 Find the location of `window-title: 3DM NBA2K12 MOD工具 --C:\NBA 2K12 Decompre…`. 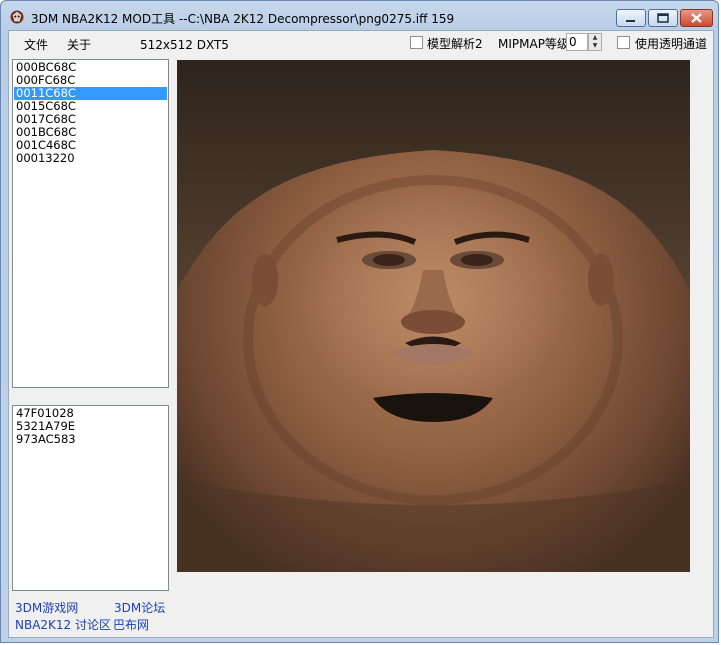

window-title: 3DM NBA2K12 MOD工具 --C:\NBA 2K12 Decompre… is located at coordinates (243, 19).